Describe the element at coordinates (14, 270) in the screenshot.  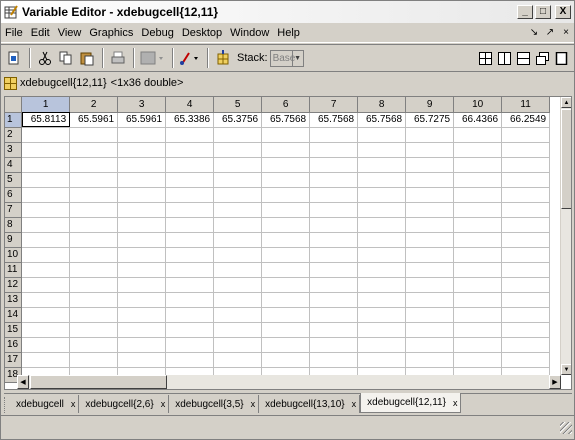
I see `row-header: 11` at that location.